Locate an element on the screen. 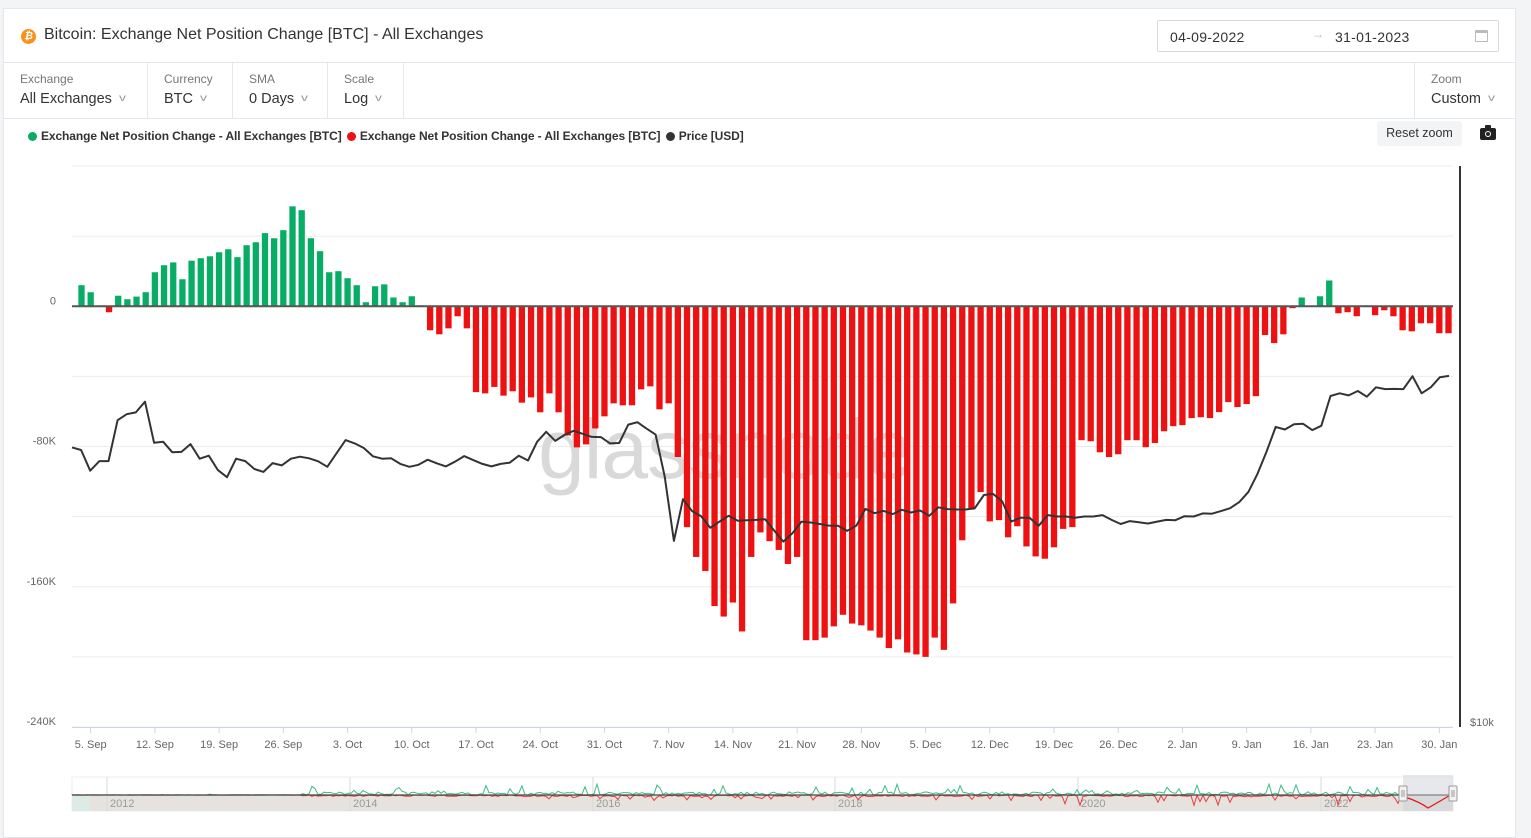 Image resolution: width=1531 pixels, height=838 pixels. navigator: 2012 2014 2016 2018 2020 2022 is located at coordinates (764, 793).